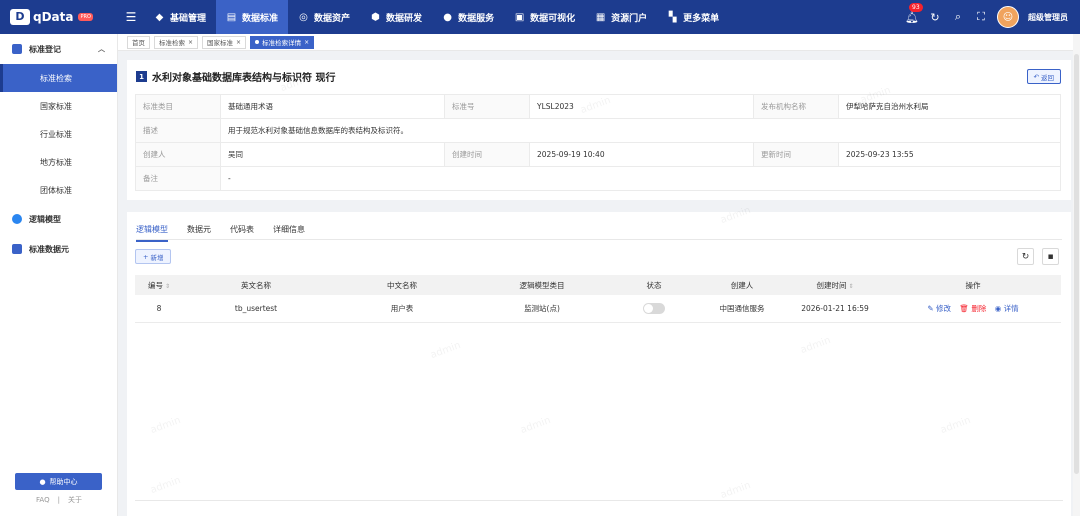  Describe the element at coordinates (178, 178) in the screenshot. I see `field-label: 备注` at that location.